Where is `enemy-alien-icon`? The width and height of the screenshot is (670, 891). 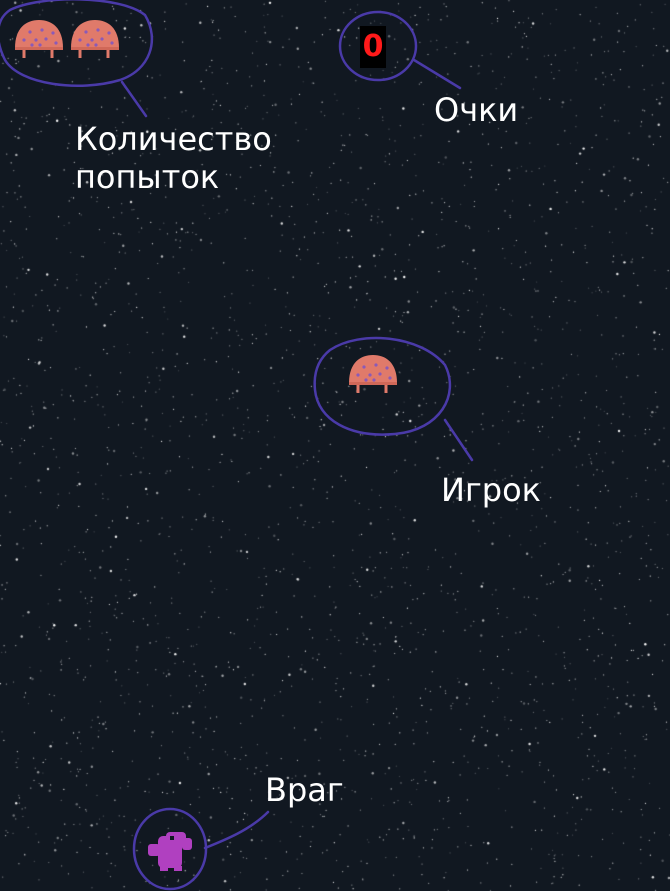 enemy-alien-icon is located at coordinates (170, 851).